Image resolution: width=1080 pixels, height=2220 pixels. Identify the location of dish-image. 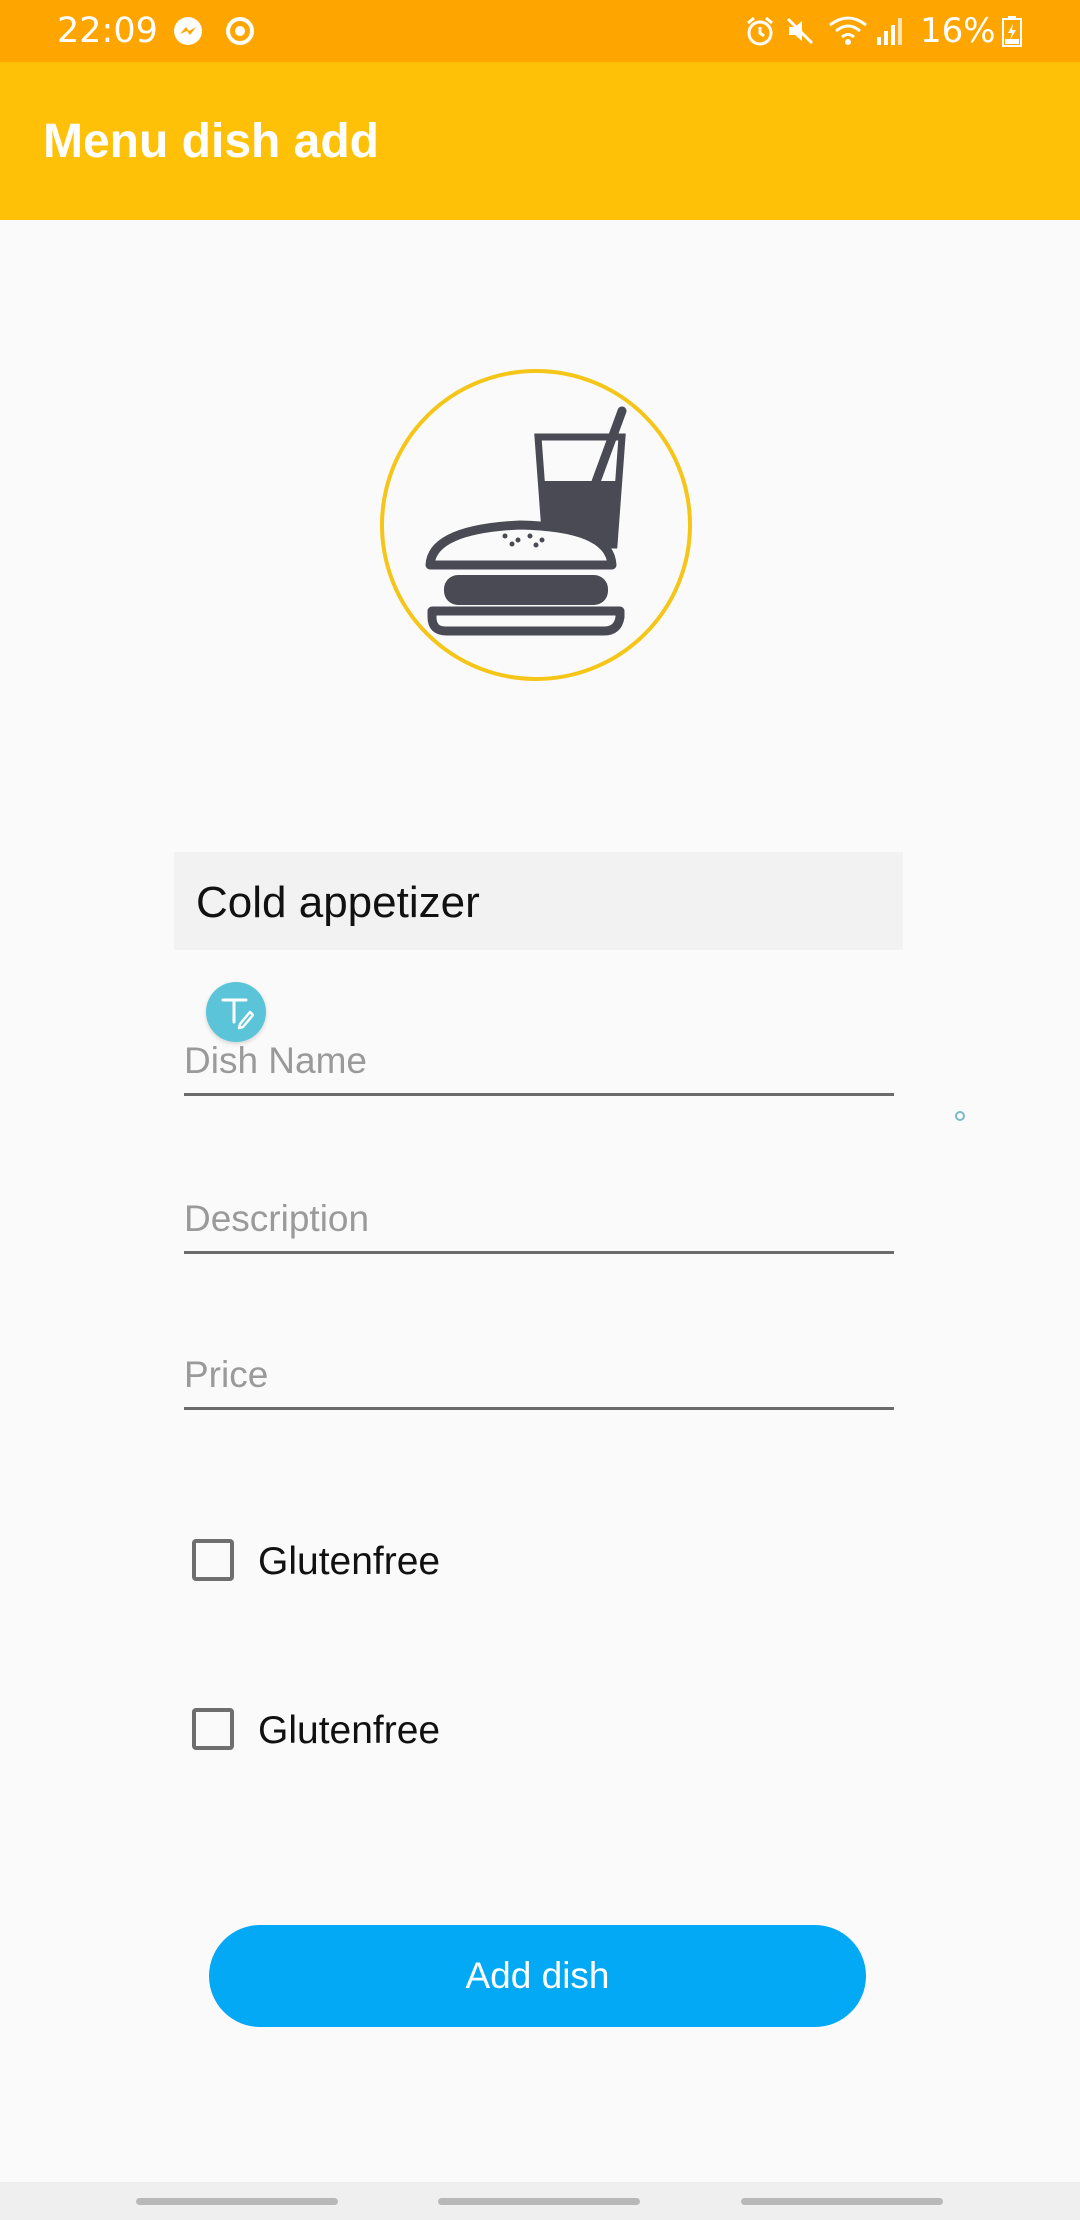
(536, 525).